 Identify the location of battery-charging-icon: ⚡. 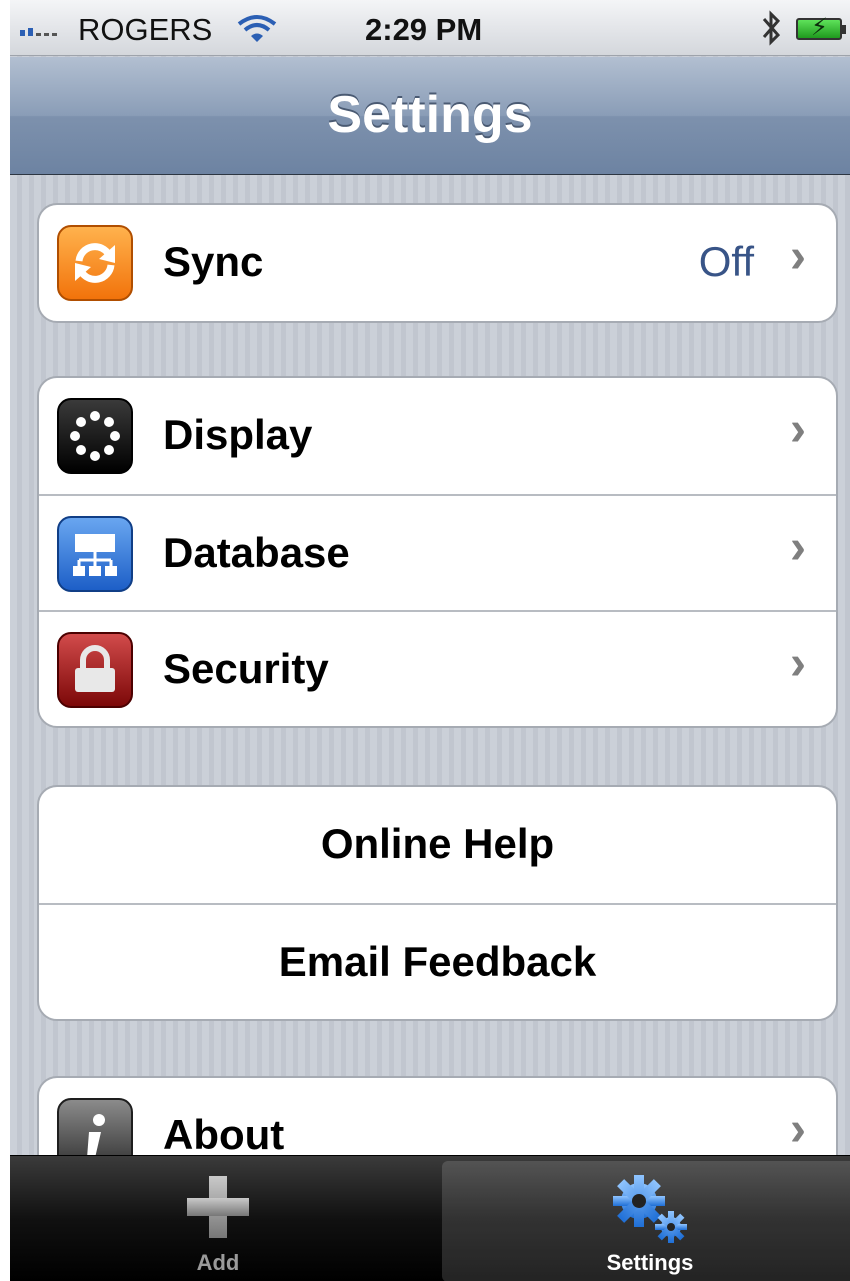
(821, 27).